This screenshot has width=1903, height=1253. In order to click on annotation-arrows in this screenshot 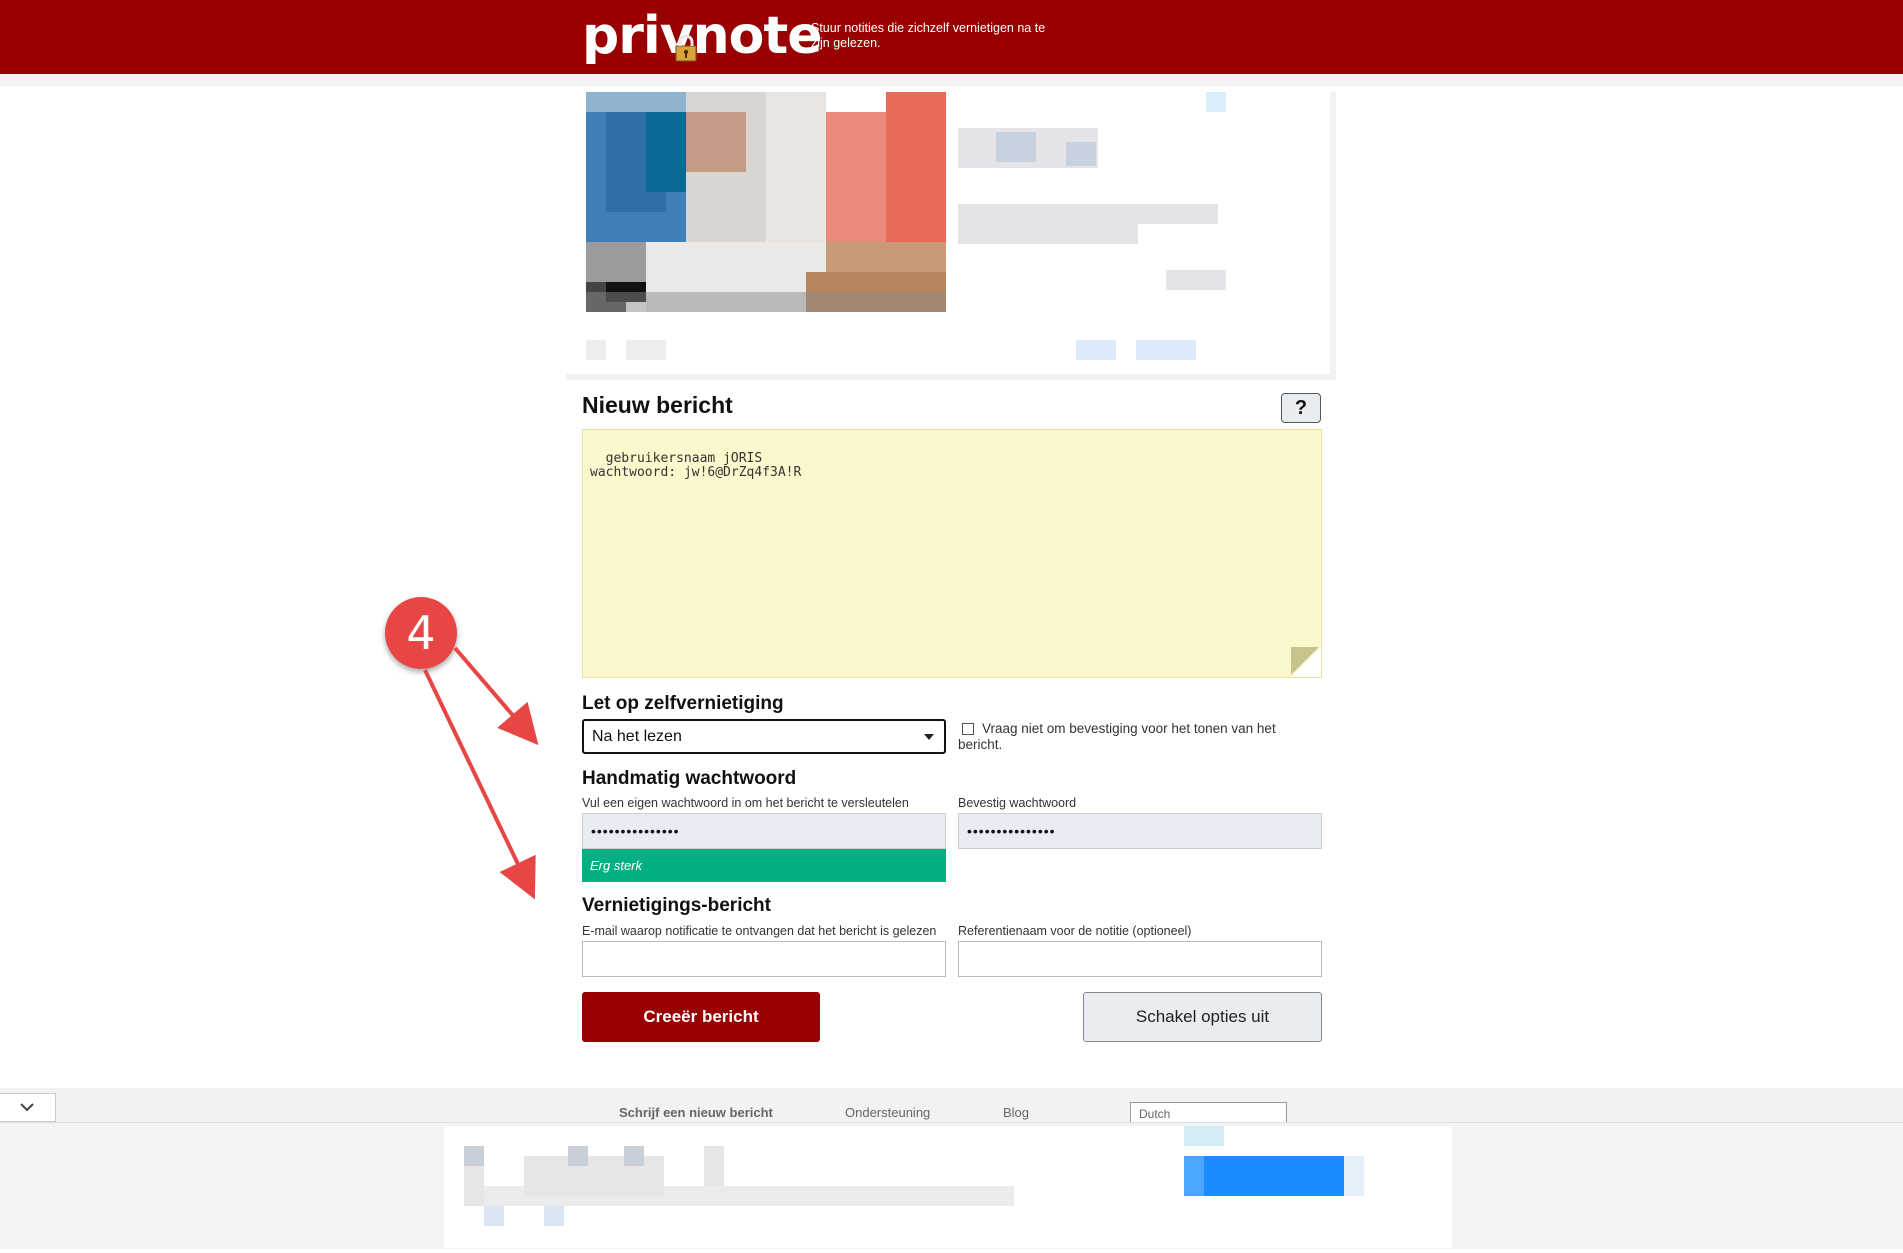, I will do `click(481, 773)`.